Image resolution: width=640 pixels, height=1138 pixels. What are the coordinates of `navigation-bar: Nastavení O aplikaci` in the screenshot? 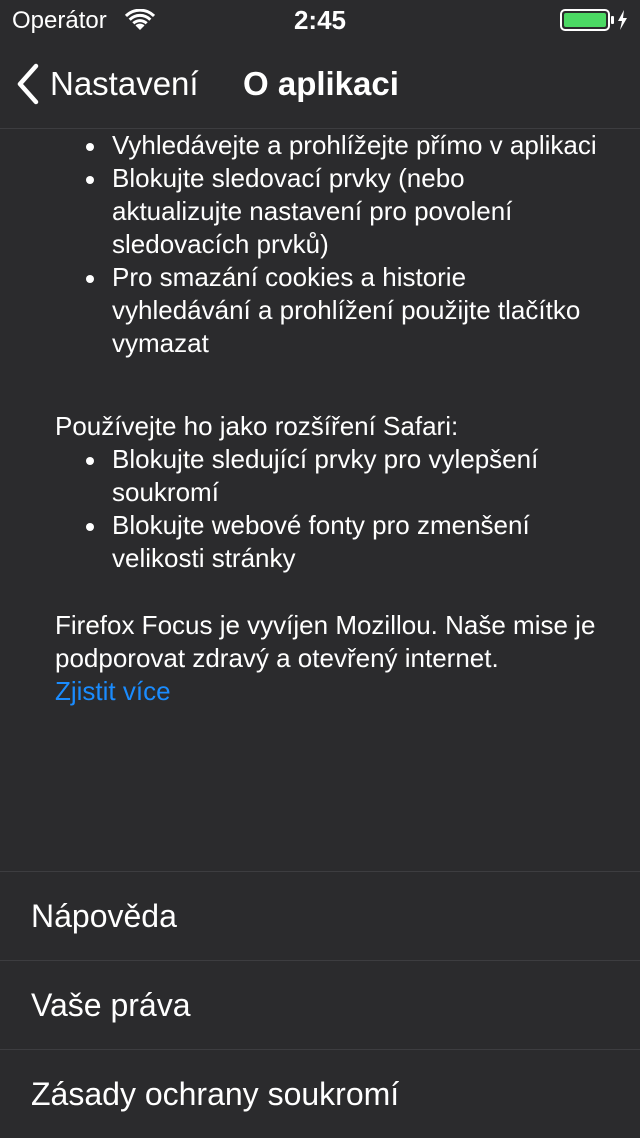 It's located at (320, 84).